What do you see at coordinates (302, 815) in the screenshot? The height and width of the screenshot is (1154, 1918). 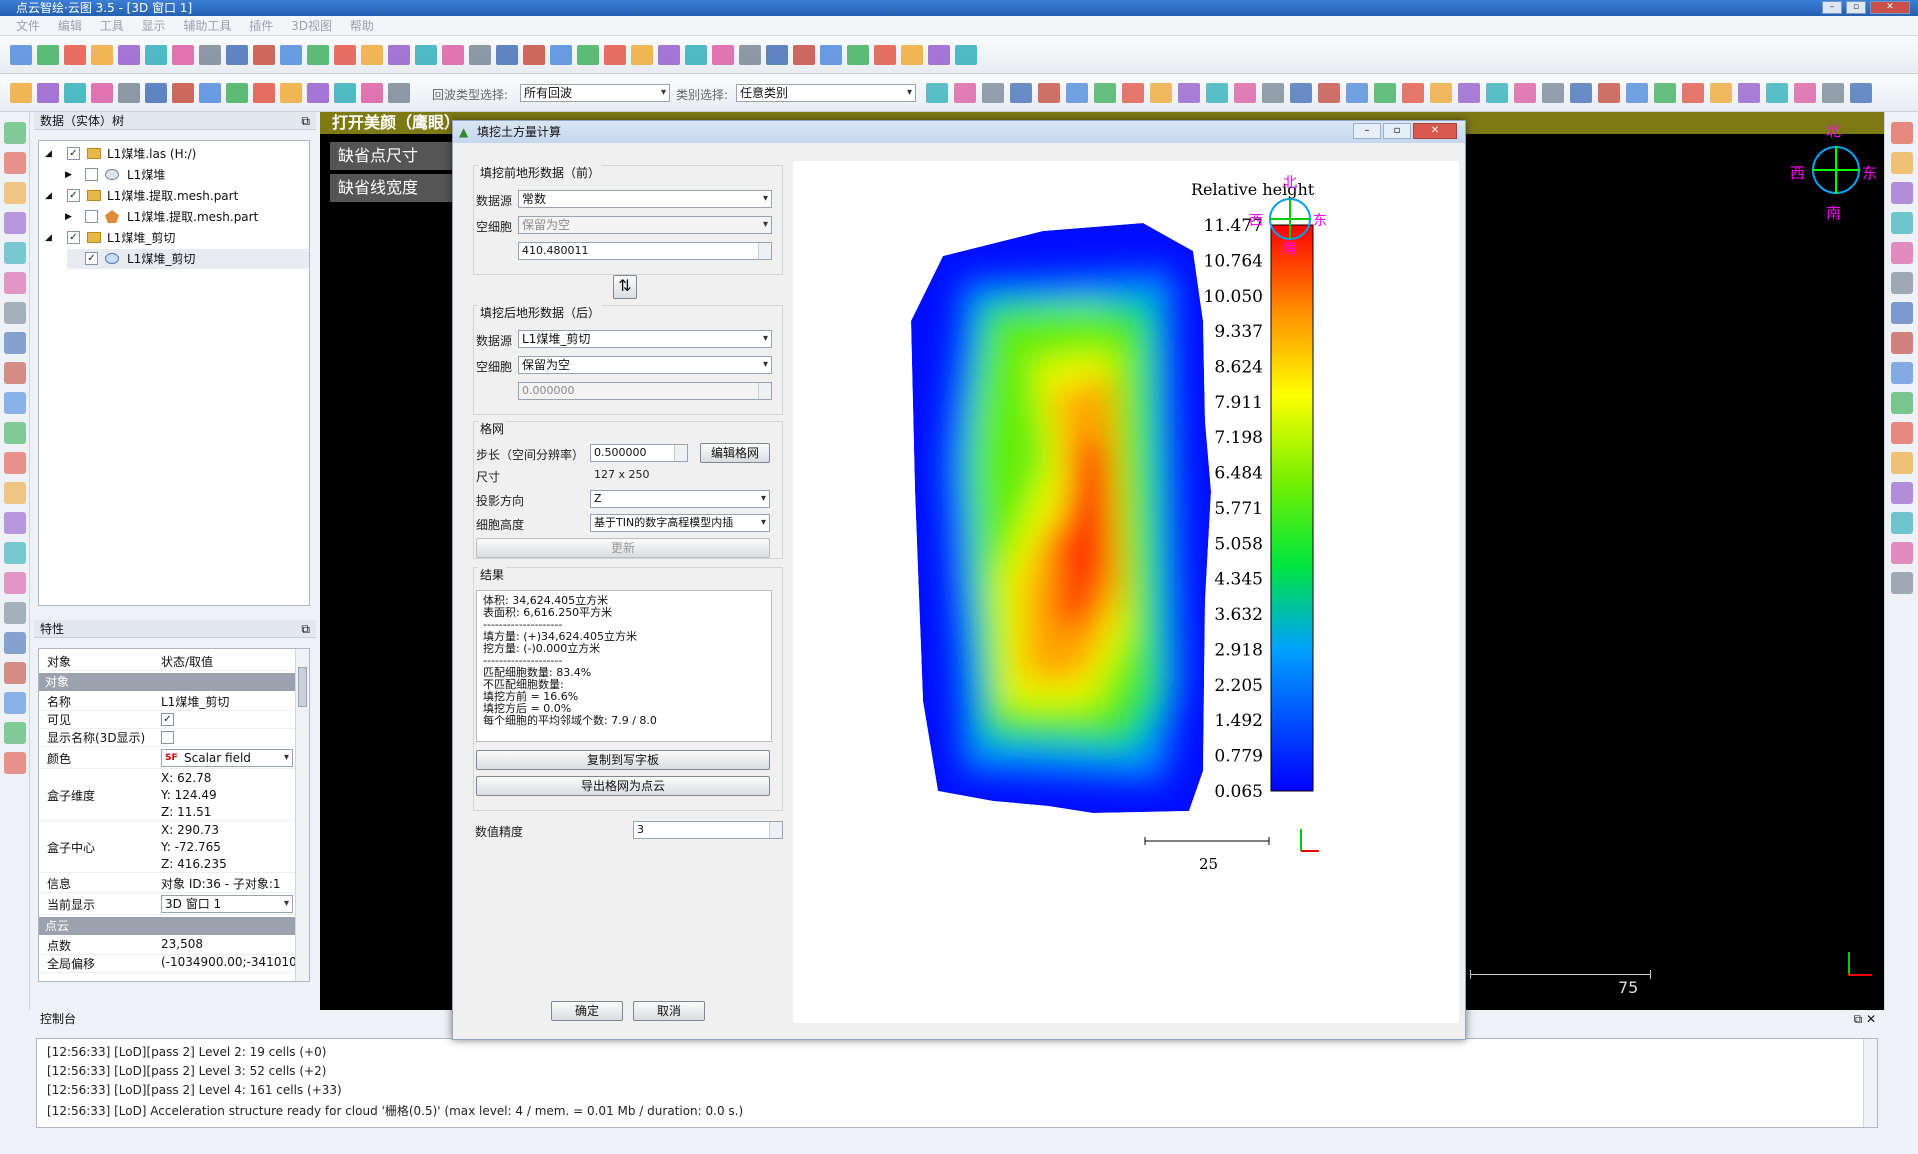 I see `props-scrollbar` at bounding box center [302, 815].